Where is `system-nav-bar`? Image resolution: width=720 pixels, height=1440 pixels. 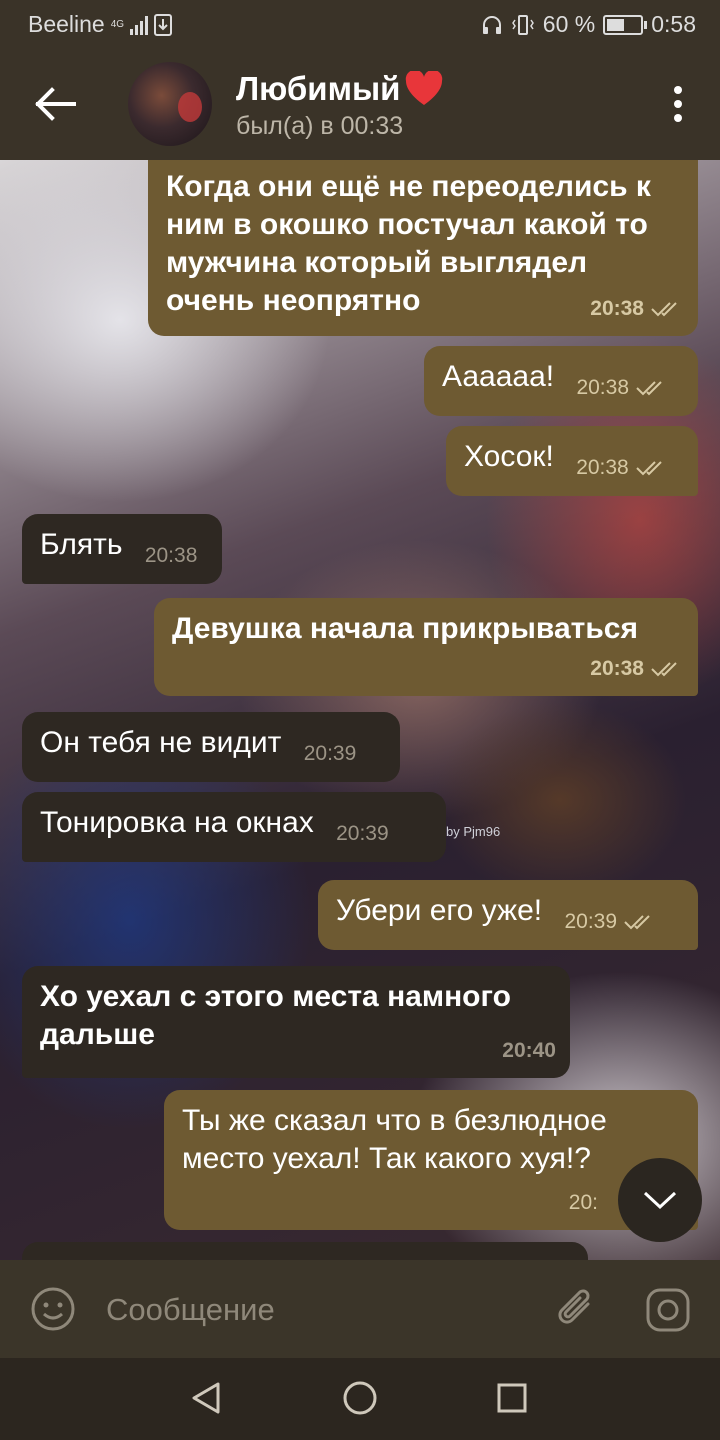
system-nav-bar is located at coordinates (360, 1399).